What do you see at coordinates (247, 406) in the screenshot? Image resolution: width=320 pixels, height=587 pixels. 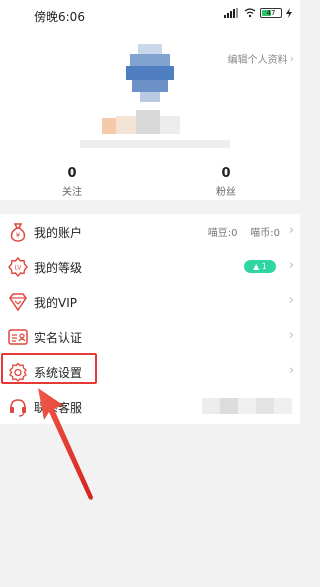 I see `support-contact-pixelated` at bounding box center [247, 406].